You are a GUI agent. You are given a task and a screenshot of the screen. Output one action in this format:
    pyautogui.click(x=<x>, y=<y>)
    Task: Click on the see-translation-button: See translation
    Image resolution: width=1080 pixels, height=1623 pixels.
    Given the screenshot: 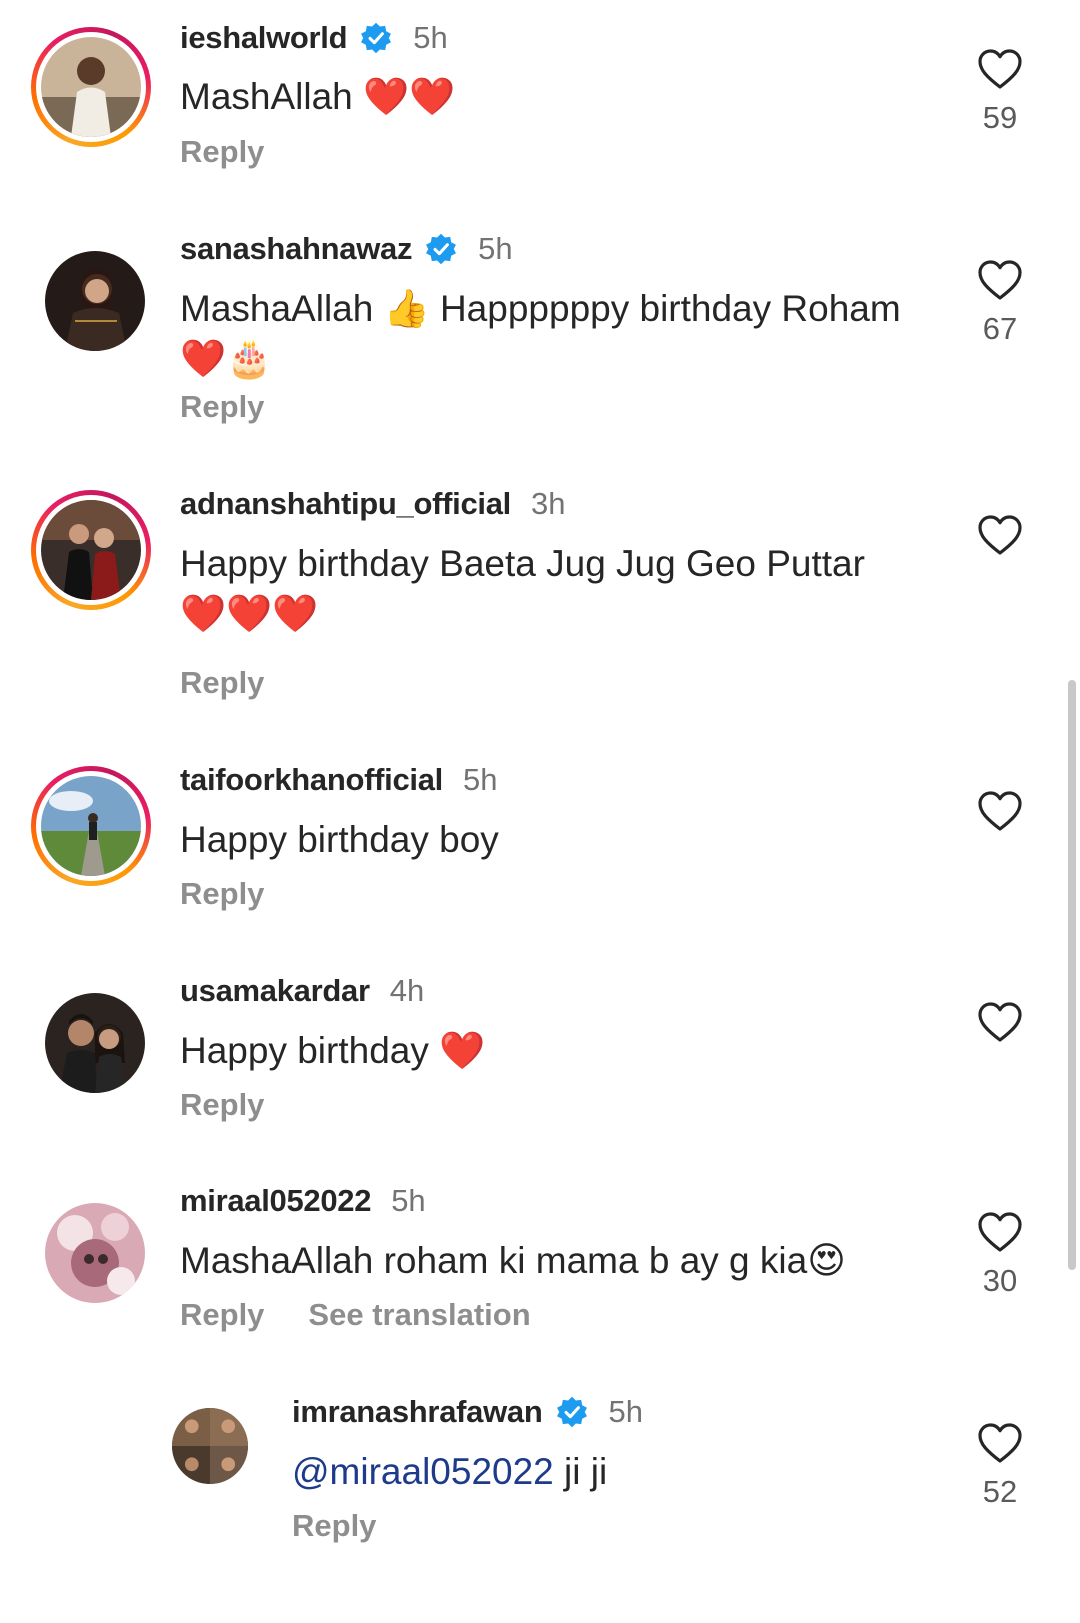 What is the action you would take?
    pyautogui.click(x=419, y=1315)
    